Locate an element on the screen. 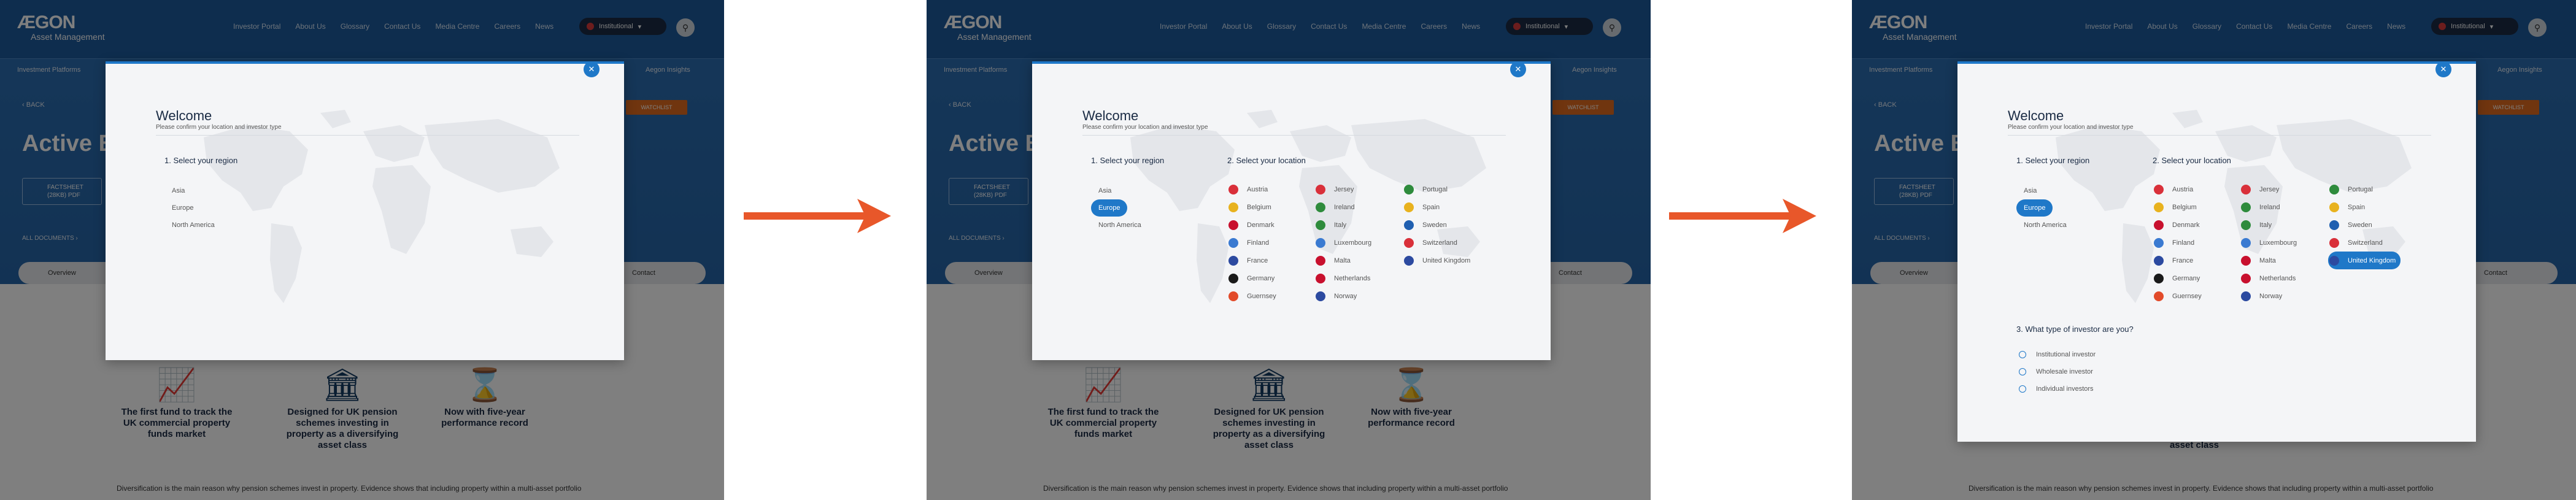 This screenshot has height=500, width=2576. italy-flag-icon is located at coordinates (1320, 225).